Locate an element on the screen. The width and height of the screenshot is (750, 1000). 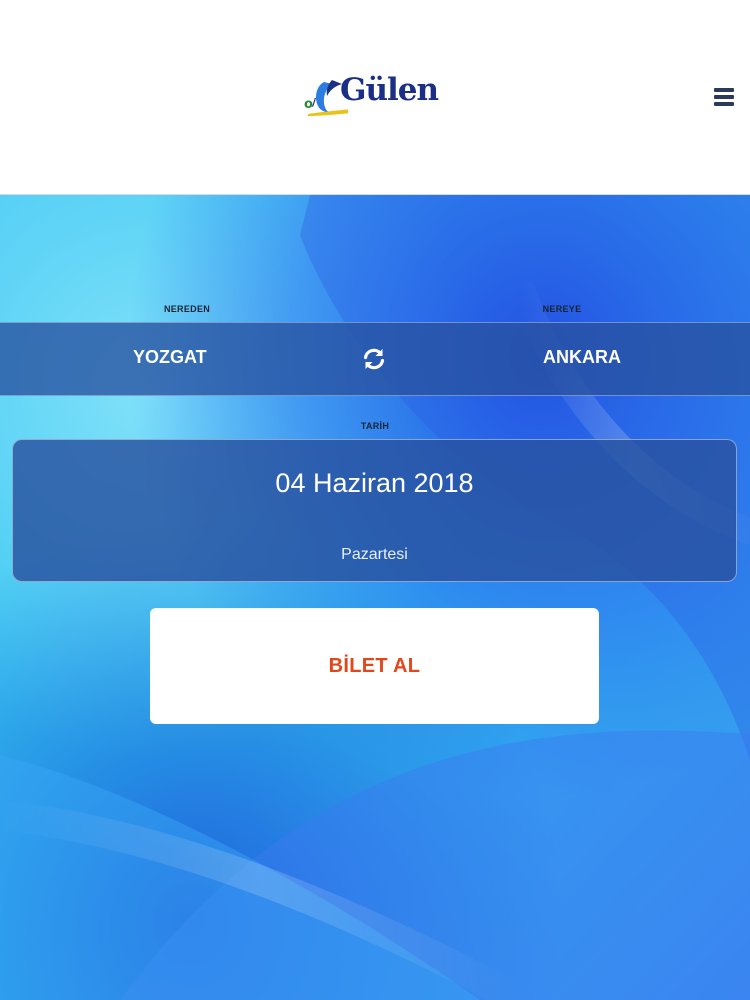
date-picker: 04 Haziran 2018 Pazartesi is located at coordinates (374, 510).